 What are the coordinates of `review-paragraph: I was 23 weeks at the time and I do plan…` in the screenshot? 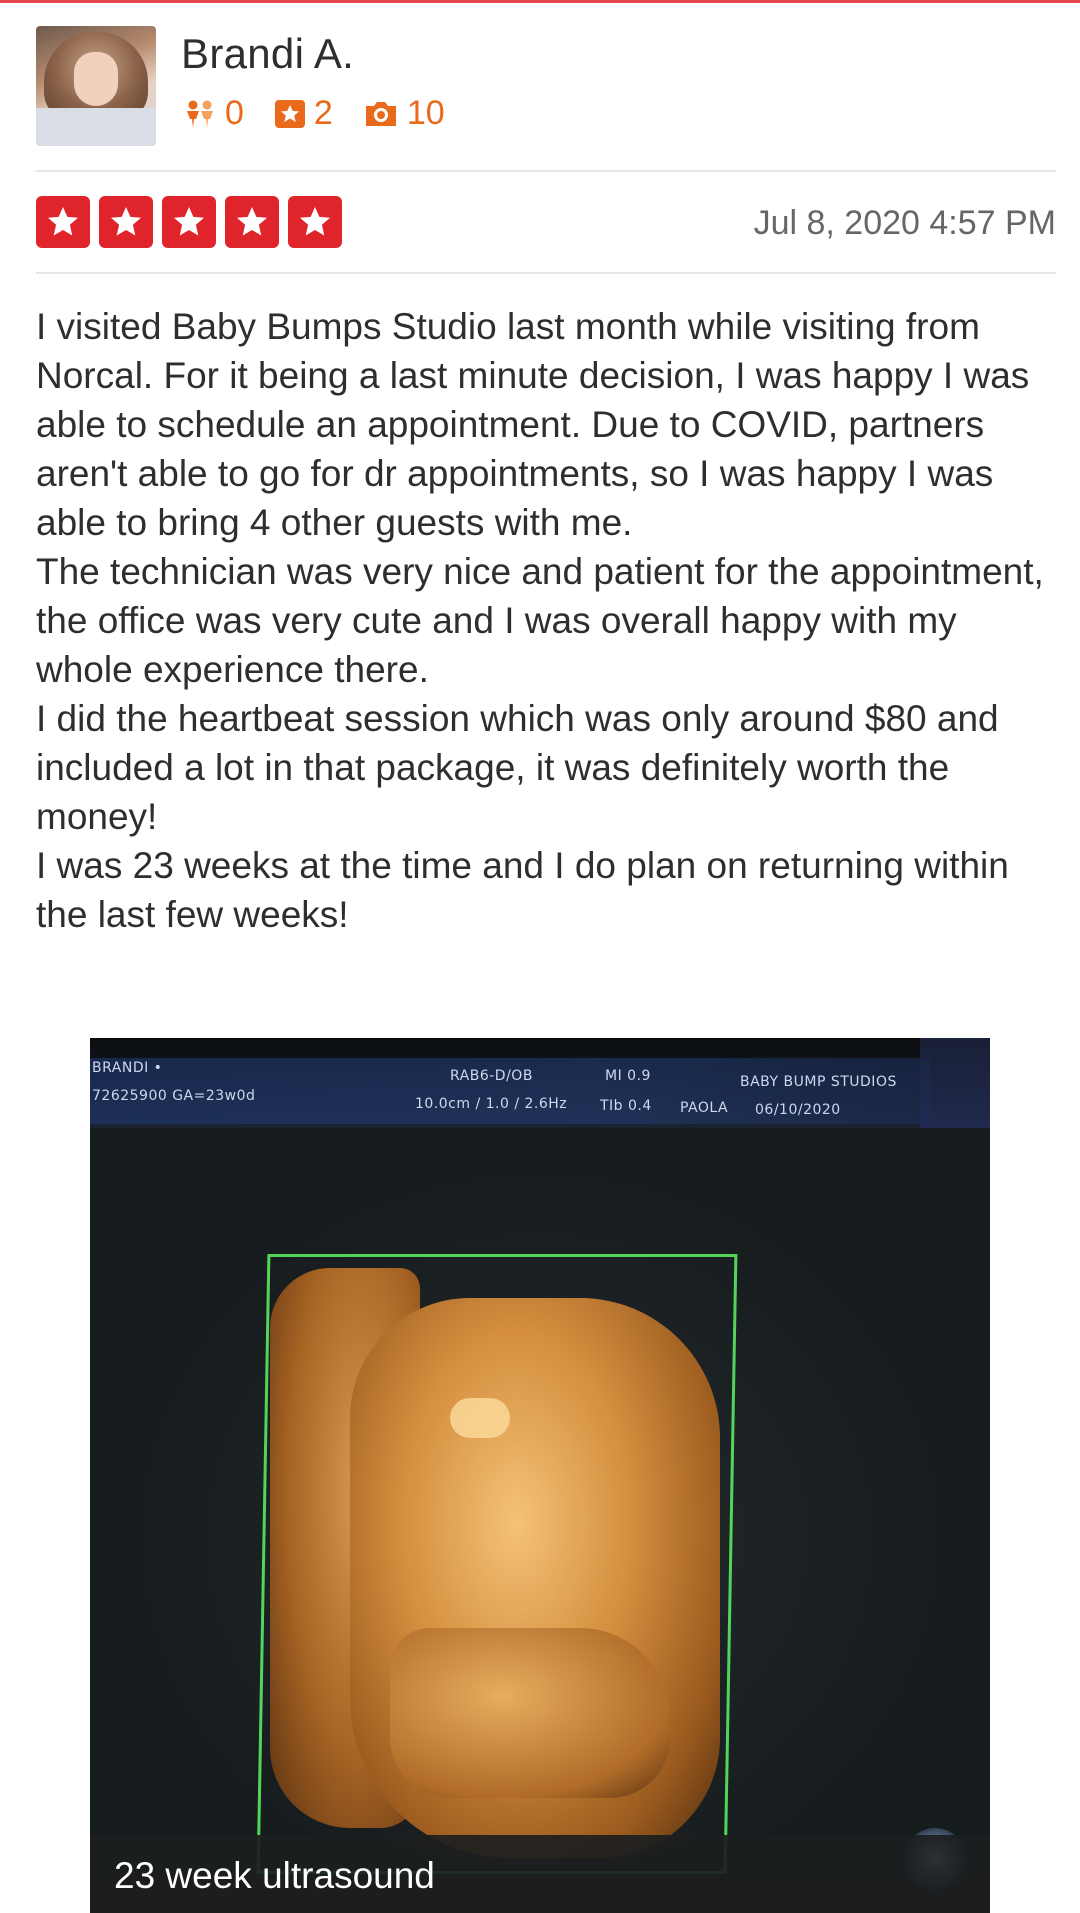 It's located at (522, 890).